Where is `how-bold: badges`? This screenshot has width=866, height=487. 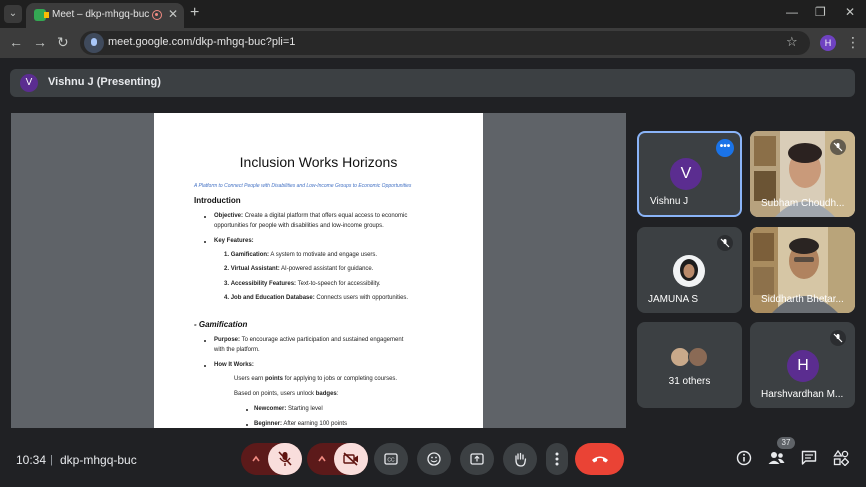 how-bold: badges is located at coordinates (326, 394).